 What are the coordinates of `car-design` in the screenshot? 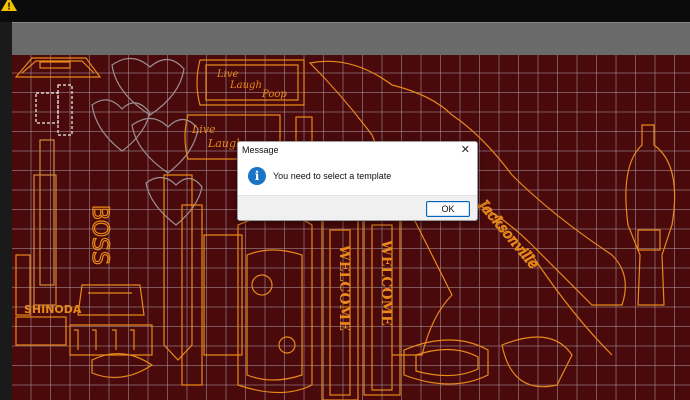 It's located at (275, 304).